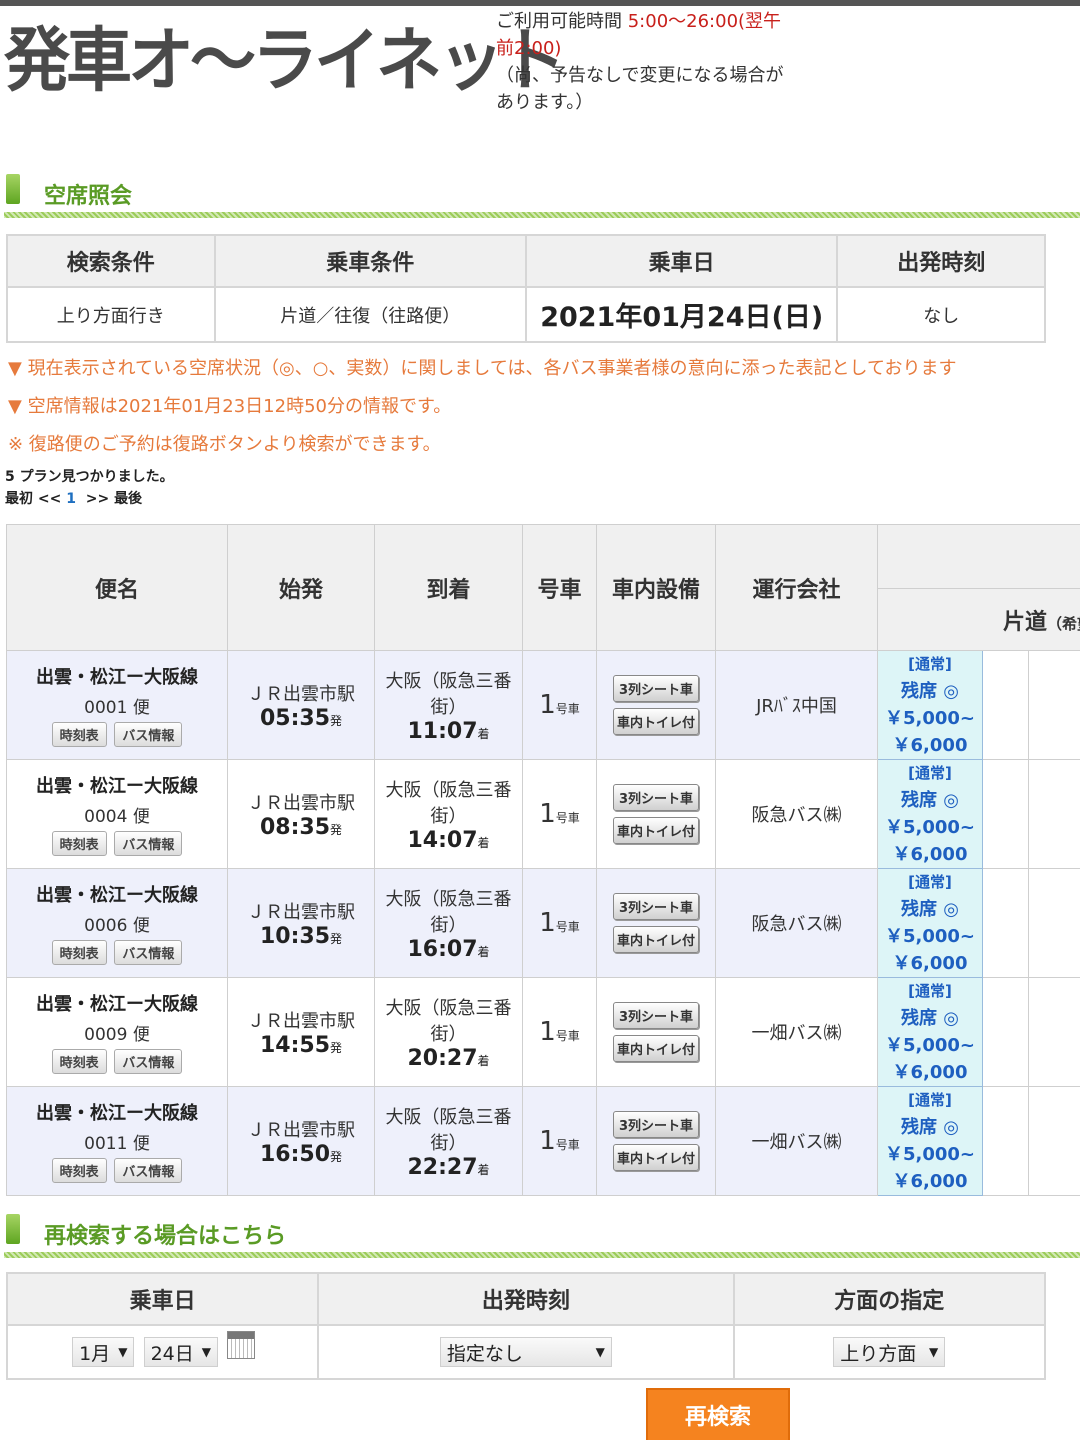 The width and height of the screenshot is (1080, 1440). I want to click on depart-time: 10:35発, so click(301, 936).